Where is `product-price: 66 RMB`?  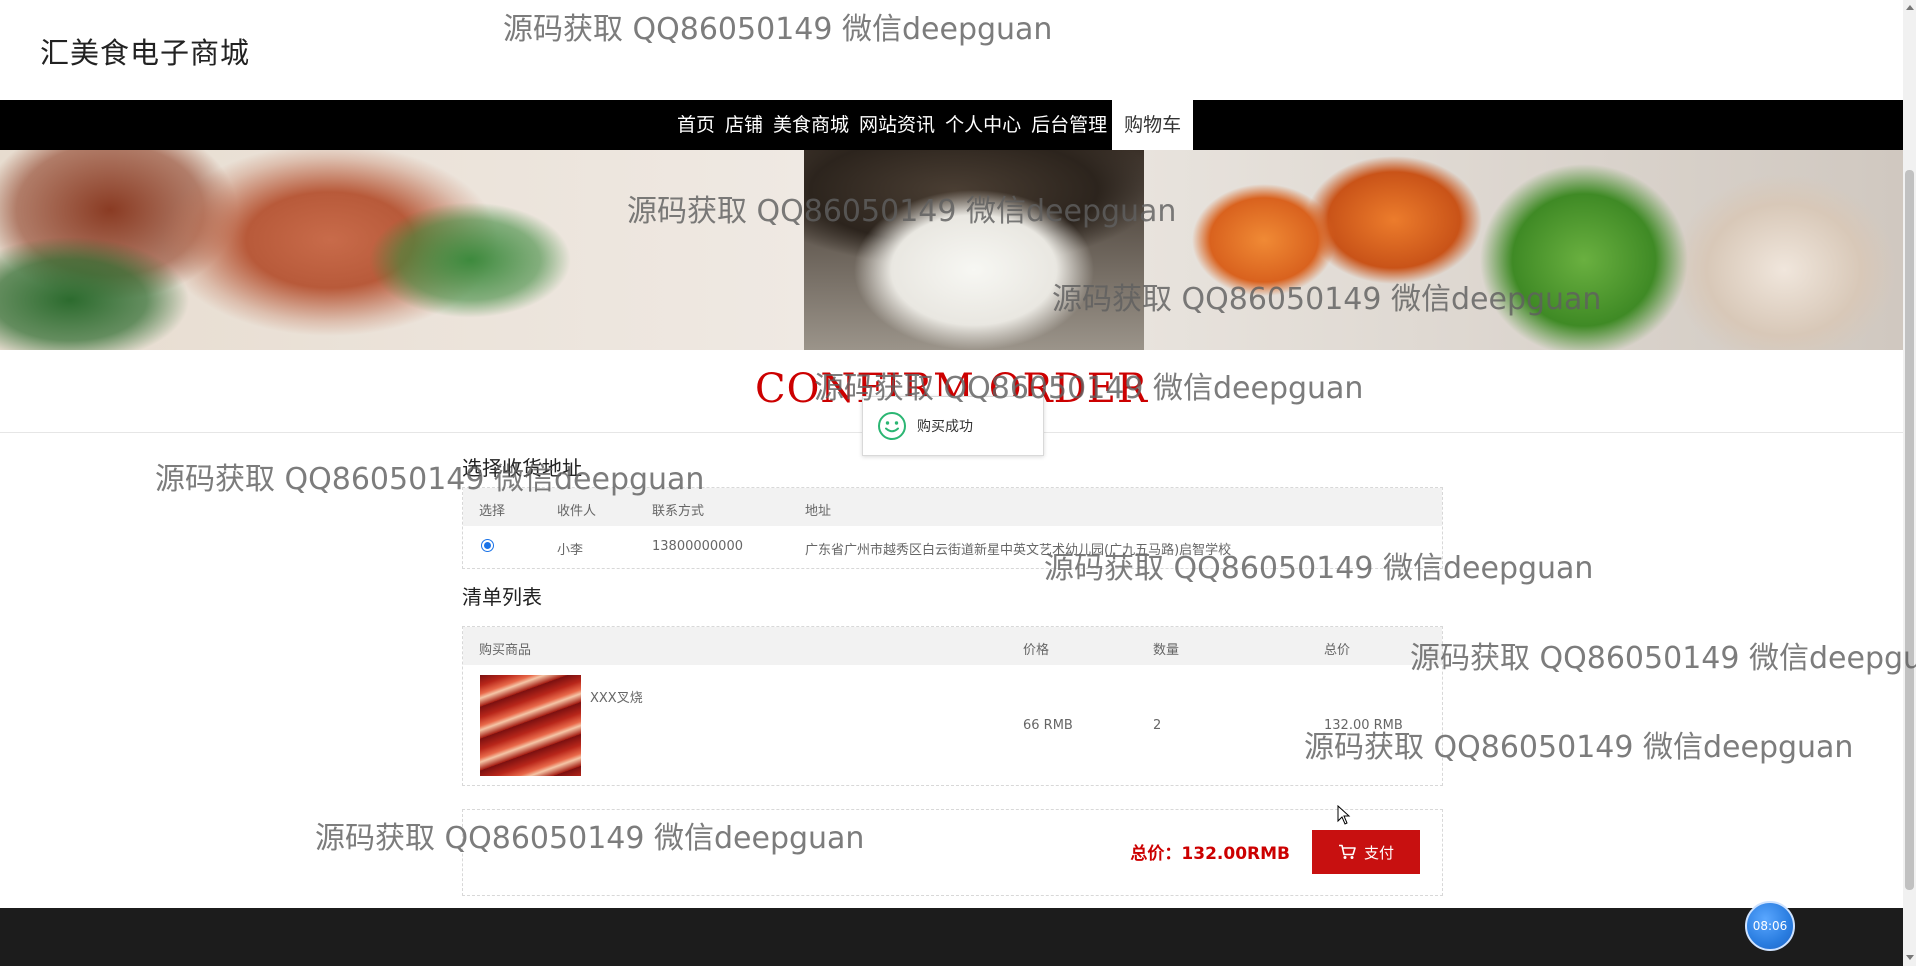 product-price: 66 RMB is located at coordinates (1048, 725).